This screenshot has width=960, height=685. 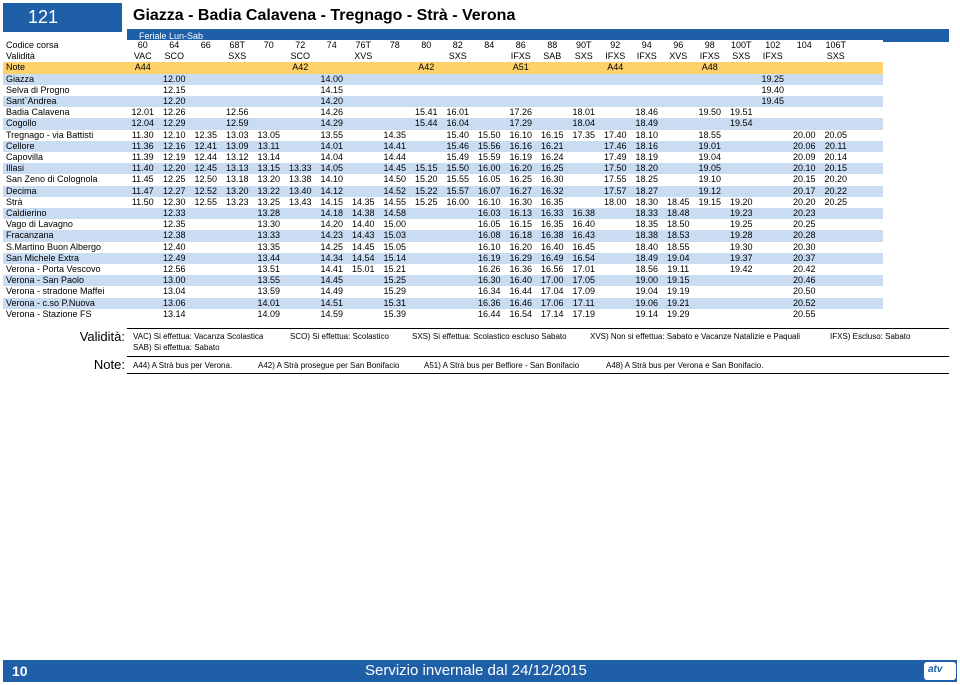 I want to click on cell: 18.35, so click(x=647, y=225).